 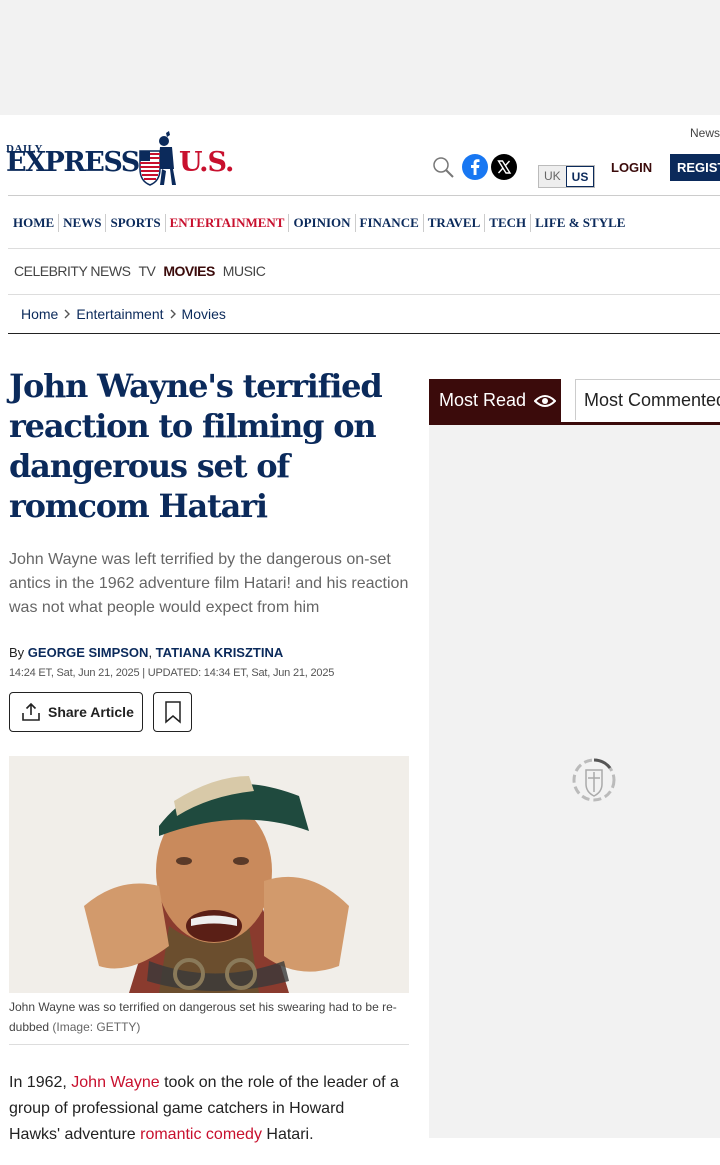 What do you see at coordinates (580, 176) in the screenshot?
I see `edition-us-option: US` at bounding box center [580, 176].